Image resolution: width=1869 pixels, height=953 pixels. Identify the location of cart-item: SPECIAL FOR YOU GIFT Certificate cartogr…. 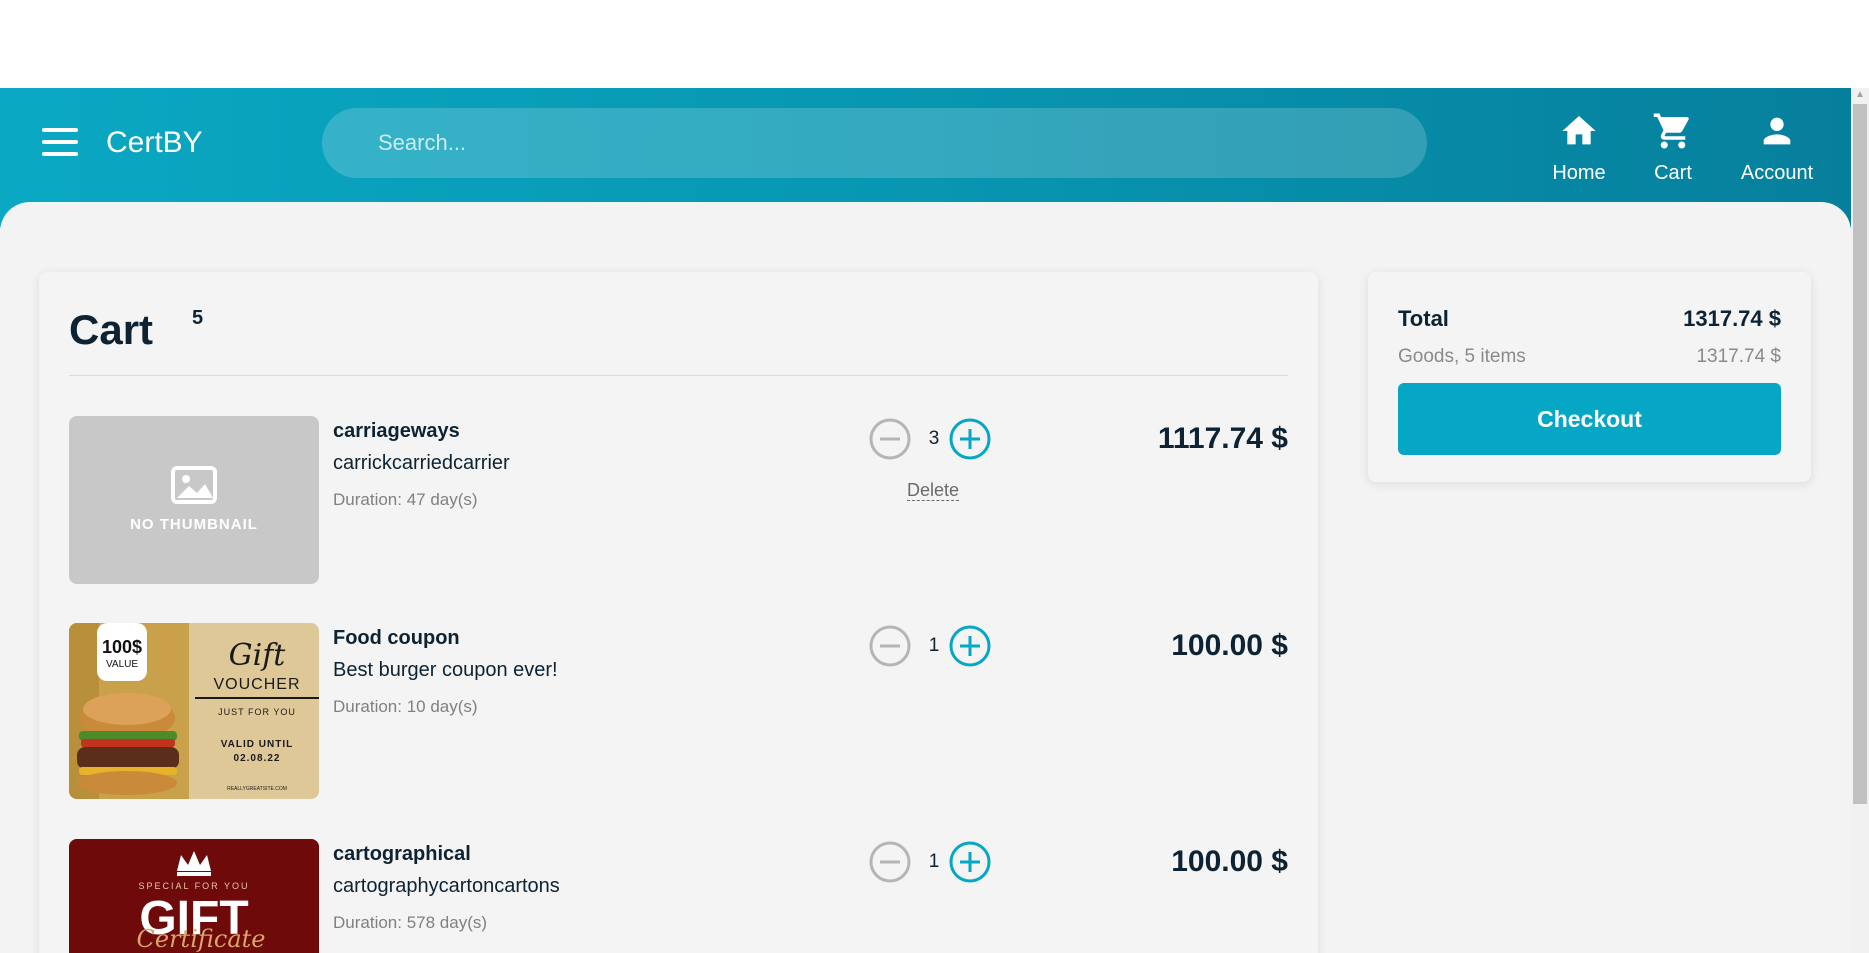
(678, 896).